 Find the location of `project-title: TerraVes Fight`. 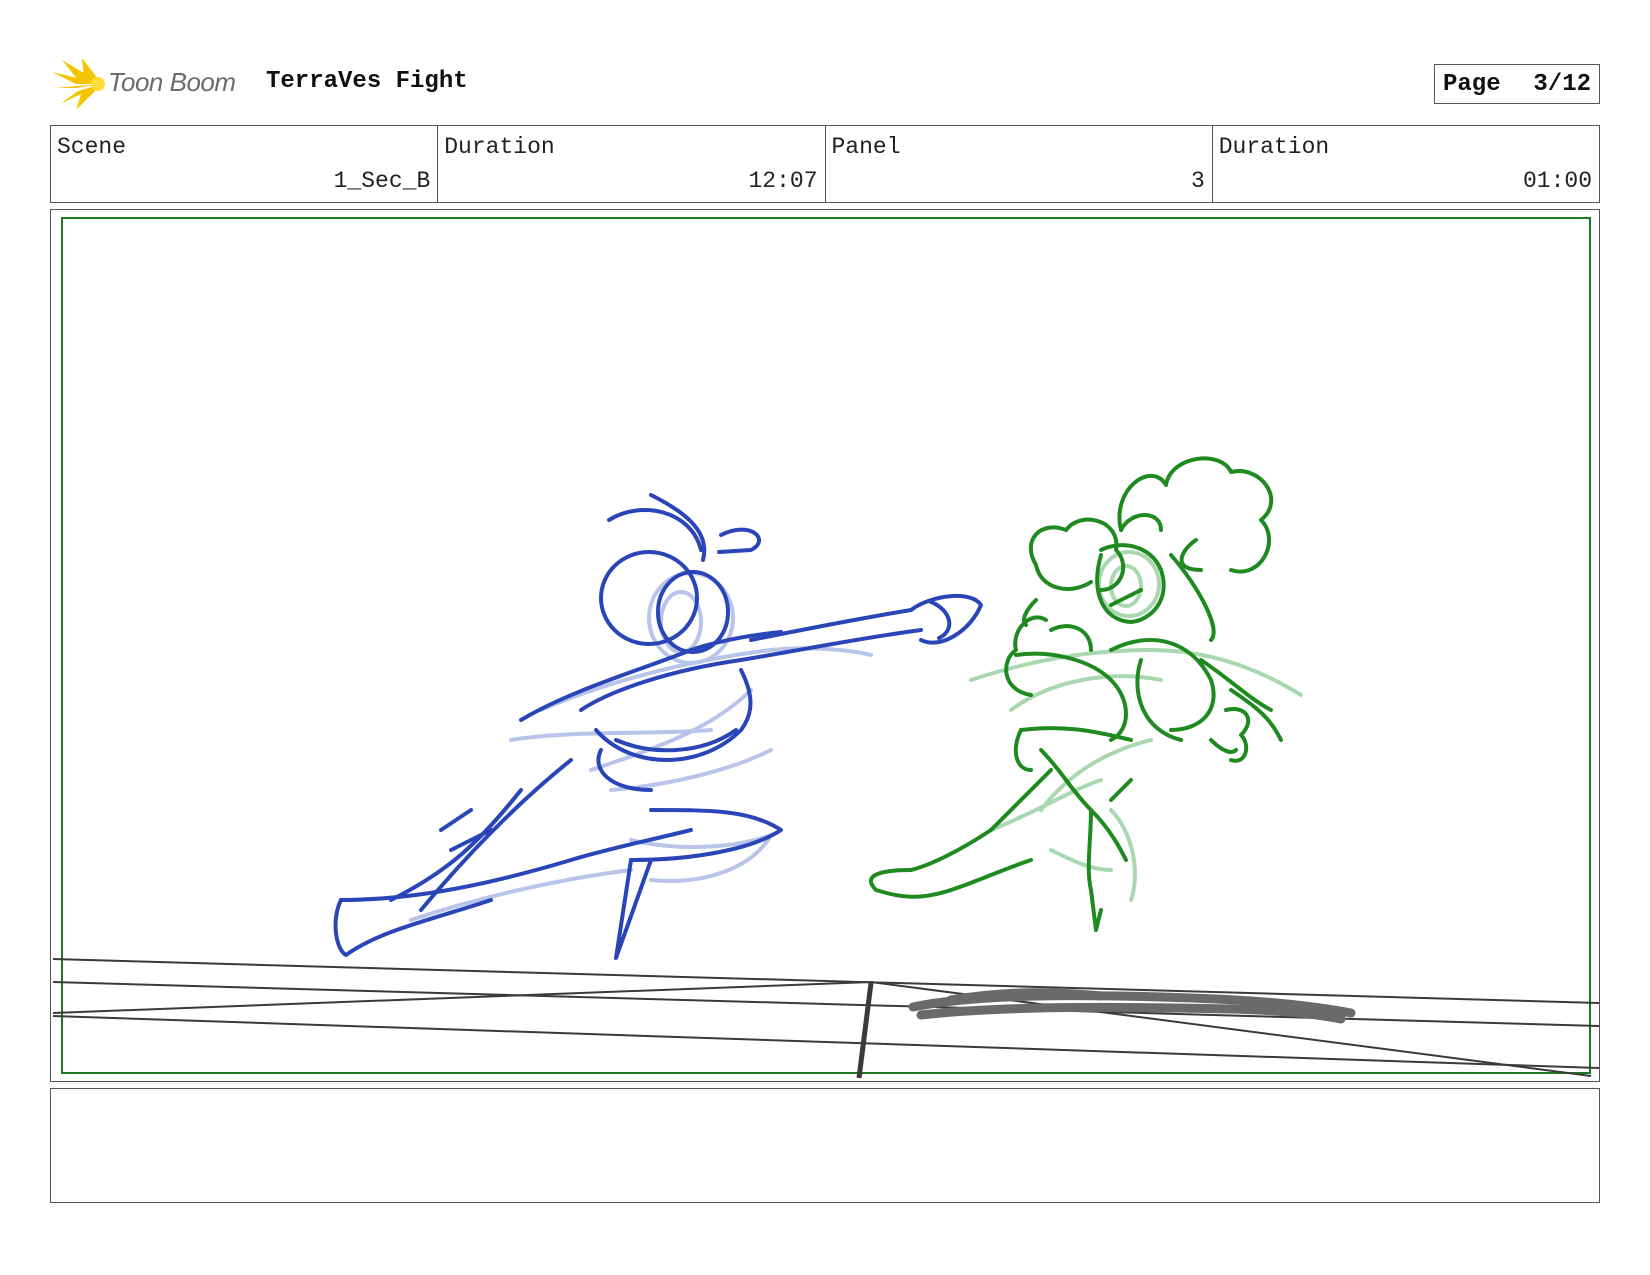

project-title: TerraVes Fight is located at coordinates (367, 81).